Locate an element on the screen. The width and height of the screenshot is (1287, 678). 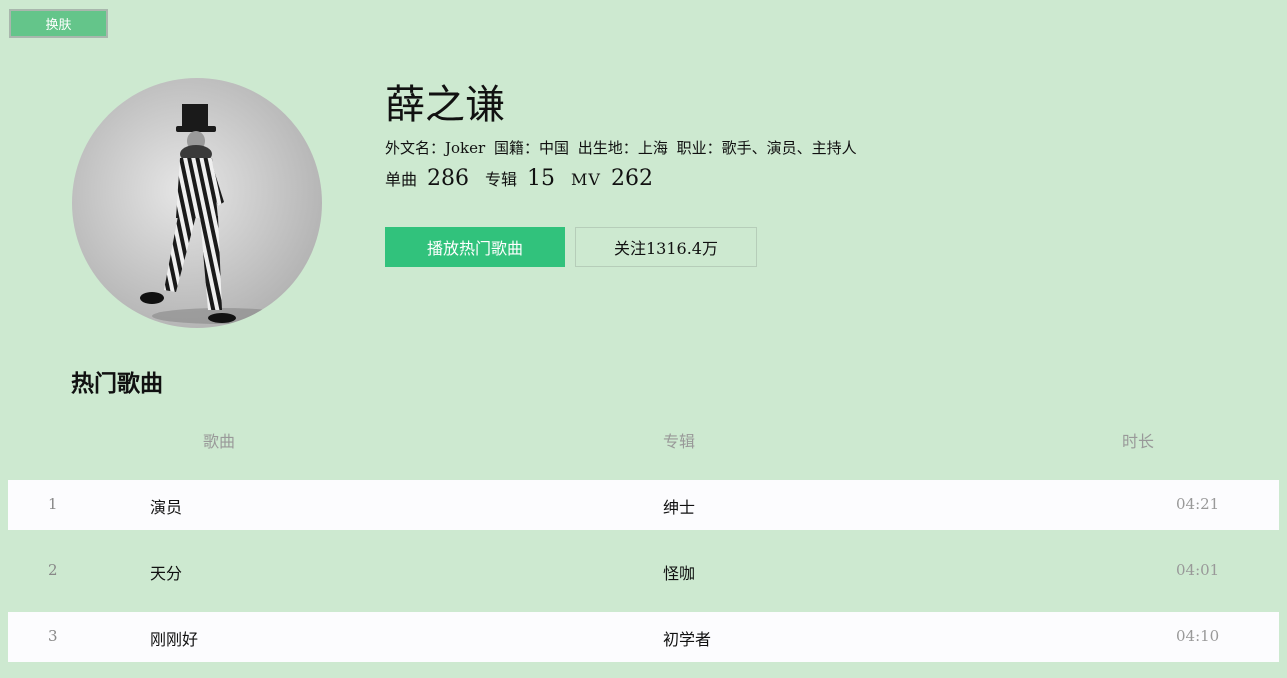
song-duration: 04:10 is located at coordinates (1198, 636).